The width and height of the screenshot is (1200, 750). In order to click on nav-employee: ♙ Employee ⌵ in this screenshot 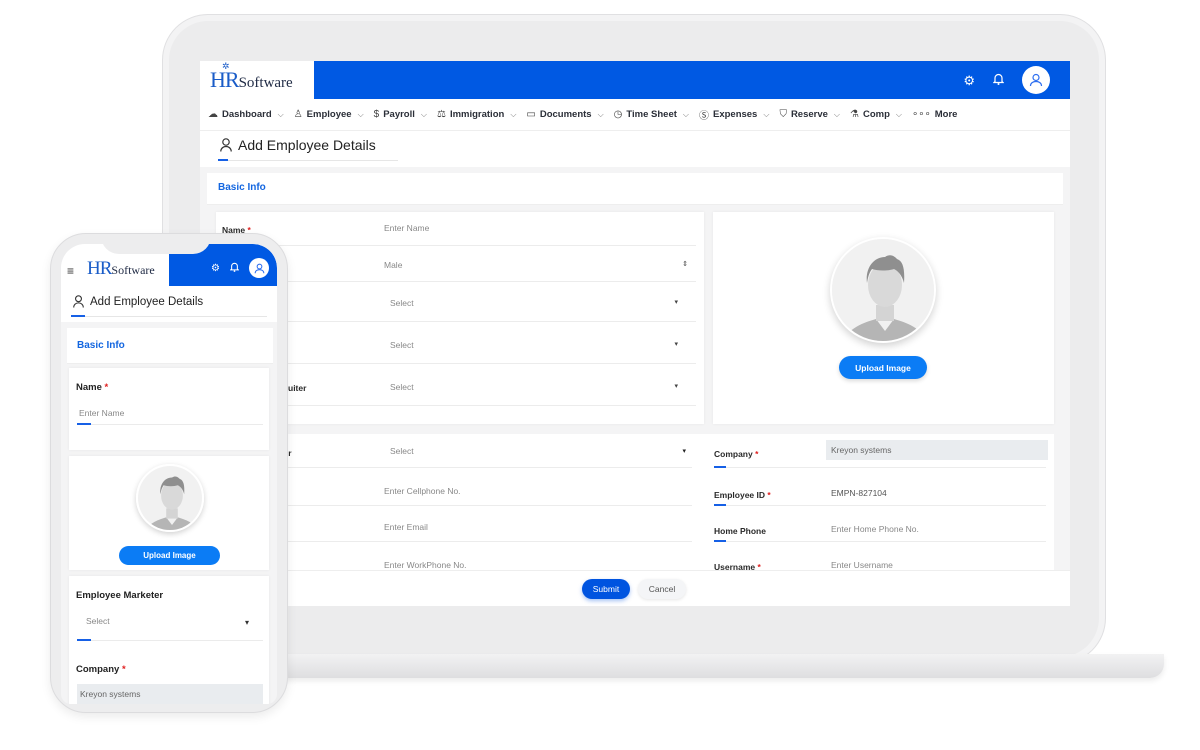, I will do `click(329, 114)`.